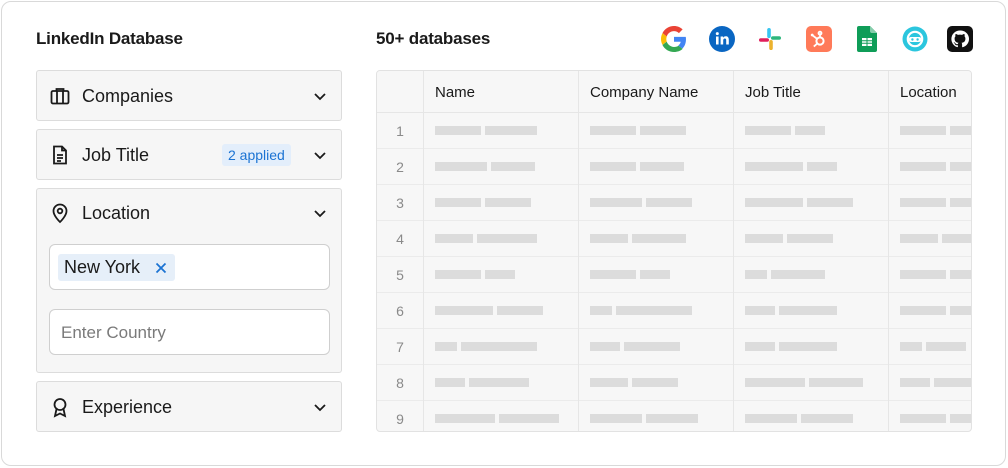 The height and width of the screenshot is (468, 1008). Describe the element at coordinates (189, 154) in the screenshot. I see `filter-job-title: Job Title 2 applied` at that location.